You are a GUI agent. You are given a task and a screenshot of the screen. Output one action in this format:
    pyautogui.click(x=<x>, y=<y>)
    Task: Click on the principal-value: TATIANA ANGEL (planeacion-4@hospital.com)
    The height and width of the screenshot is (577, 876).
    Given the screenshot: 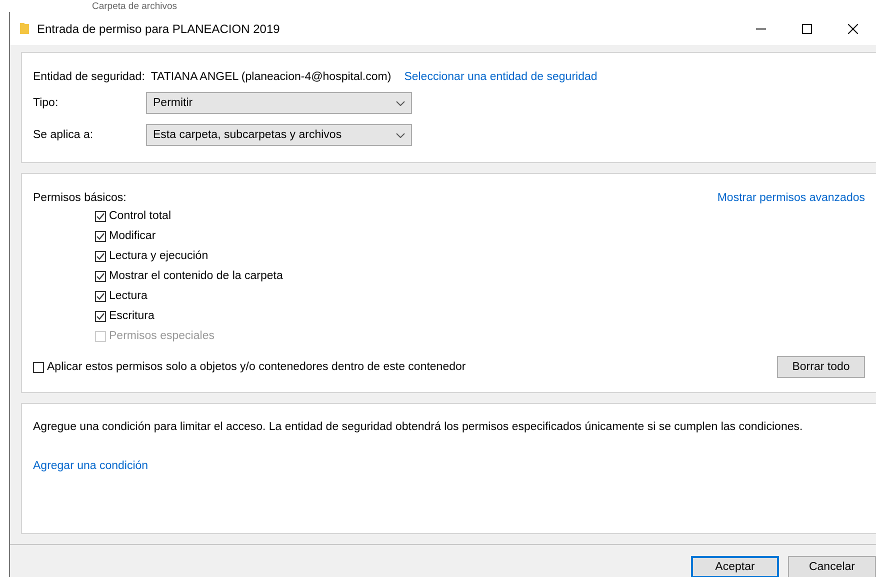 What is the action you would take?
    pyautogui.click(x=271, y=77)
    